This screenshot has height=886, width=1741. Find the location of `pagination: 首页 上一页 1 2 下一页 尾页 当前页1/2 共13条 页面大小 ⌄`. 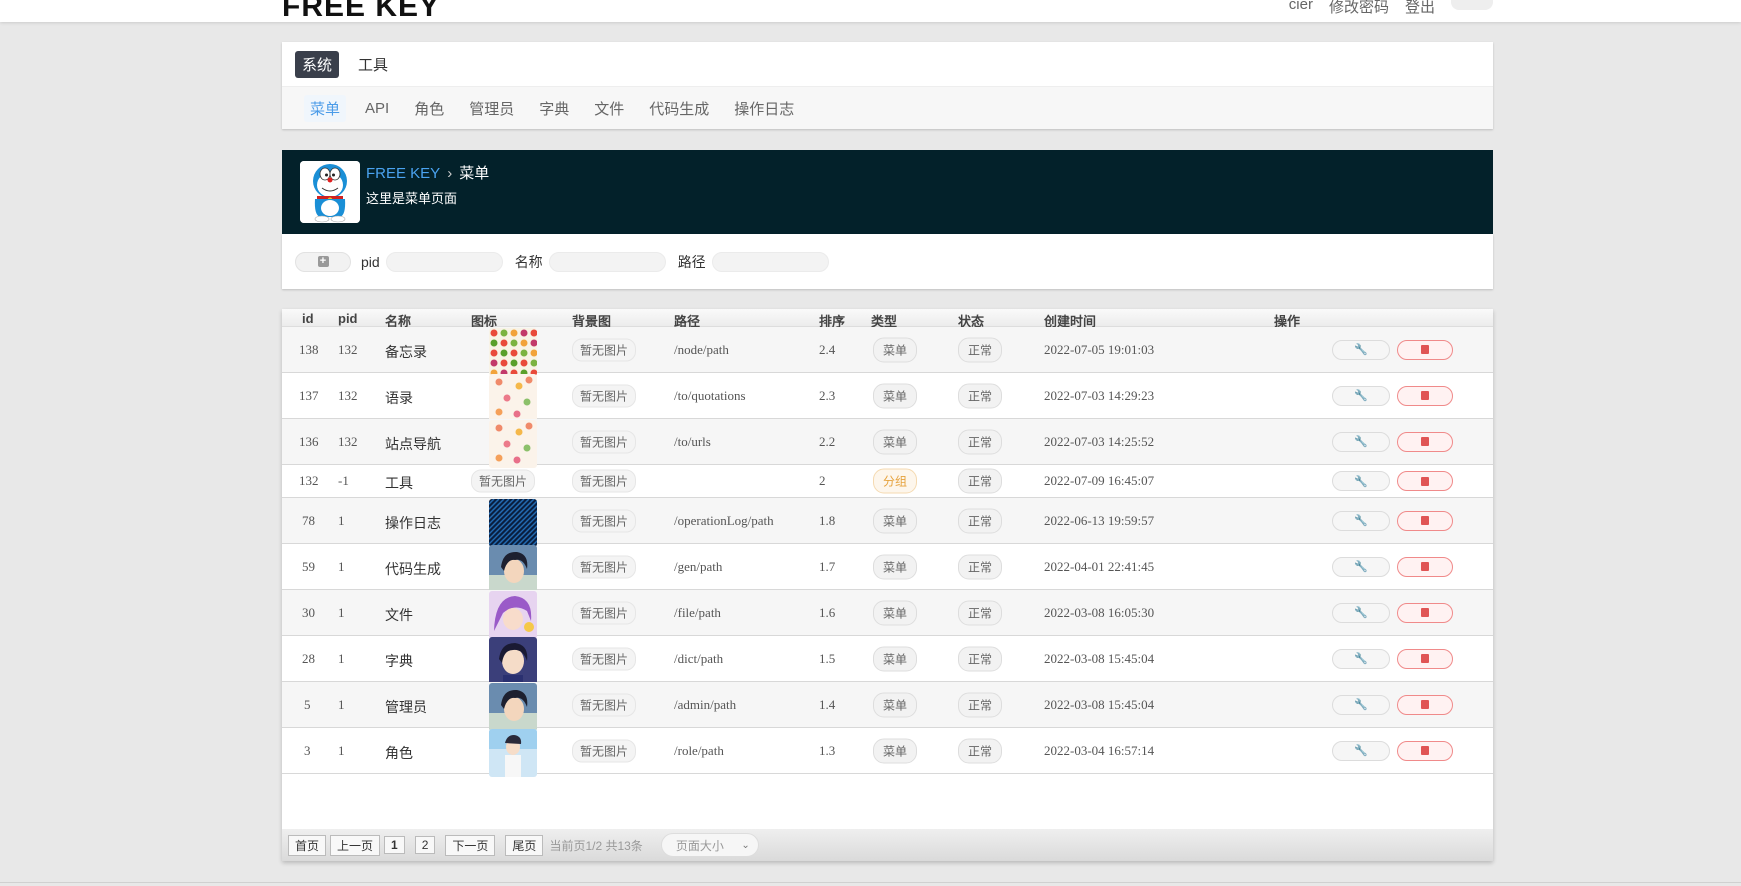

pagination: 首页 上一页 1 2 下一页 尾页 当前页1/2 共13条 页面大小 ⌄ is located at coordinates (887, 845).